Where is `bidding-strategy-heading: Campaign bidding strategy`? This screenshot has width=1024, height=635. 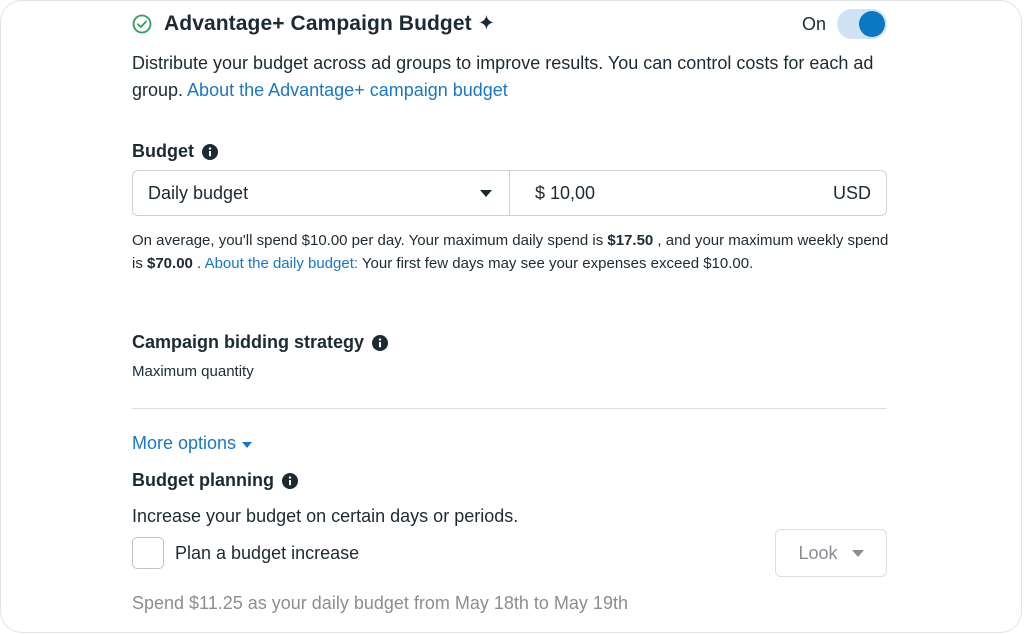 bidding-strategy-heading: Campaign bidding strategy is located at coordinates (260, 342).